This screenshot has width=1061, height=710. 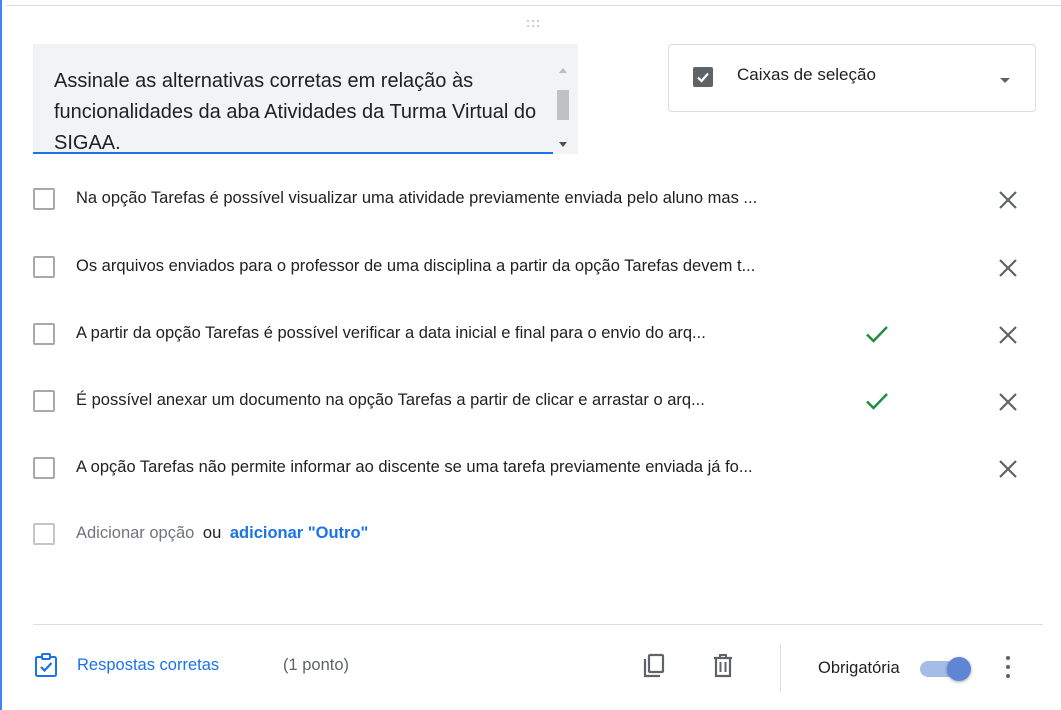 What do you see at coordinates (563, 70) in the screenshot?
I see `scroll-up-arrow-icon` at bounding box center [563, 70].